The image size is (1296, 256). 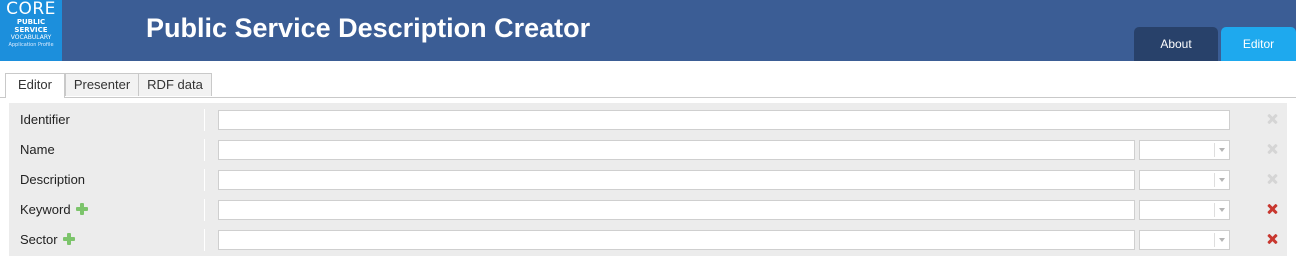 I want to click on subtab-editor: Editor, so click(x=35, y=85).